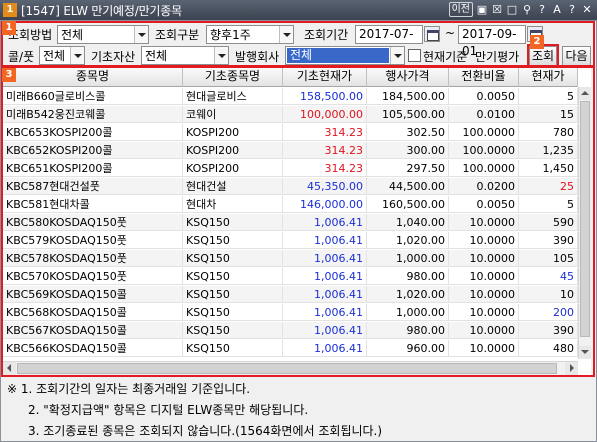  I want to click on cell-name: KBC653KOSPI200콜, so click(93, 132).